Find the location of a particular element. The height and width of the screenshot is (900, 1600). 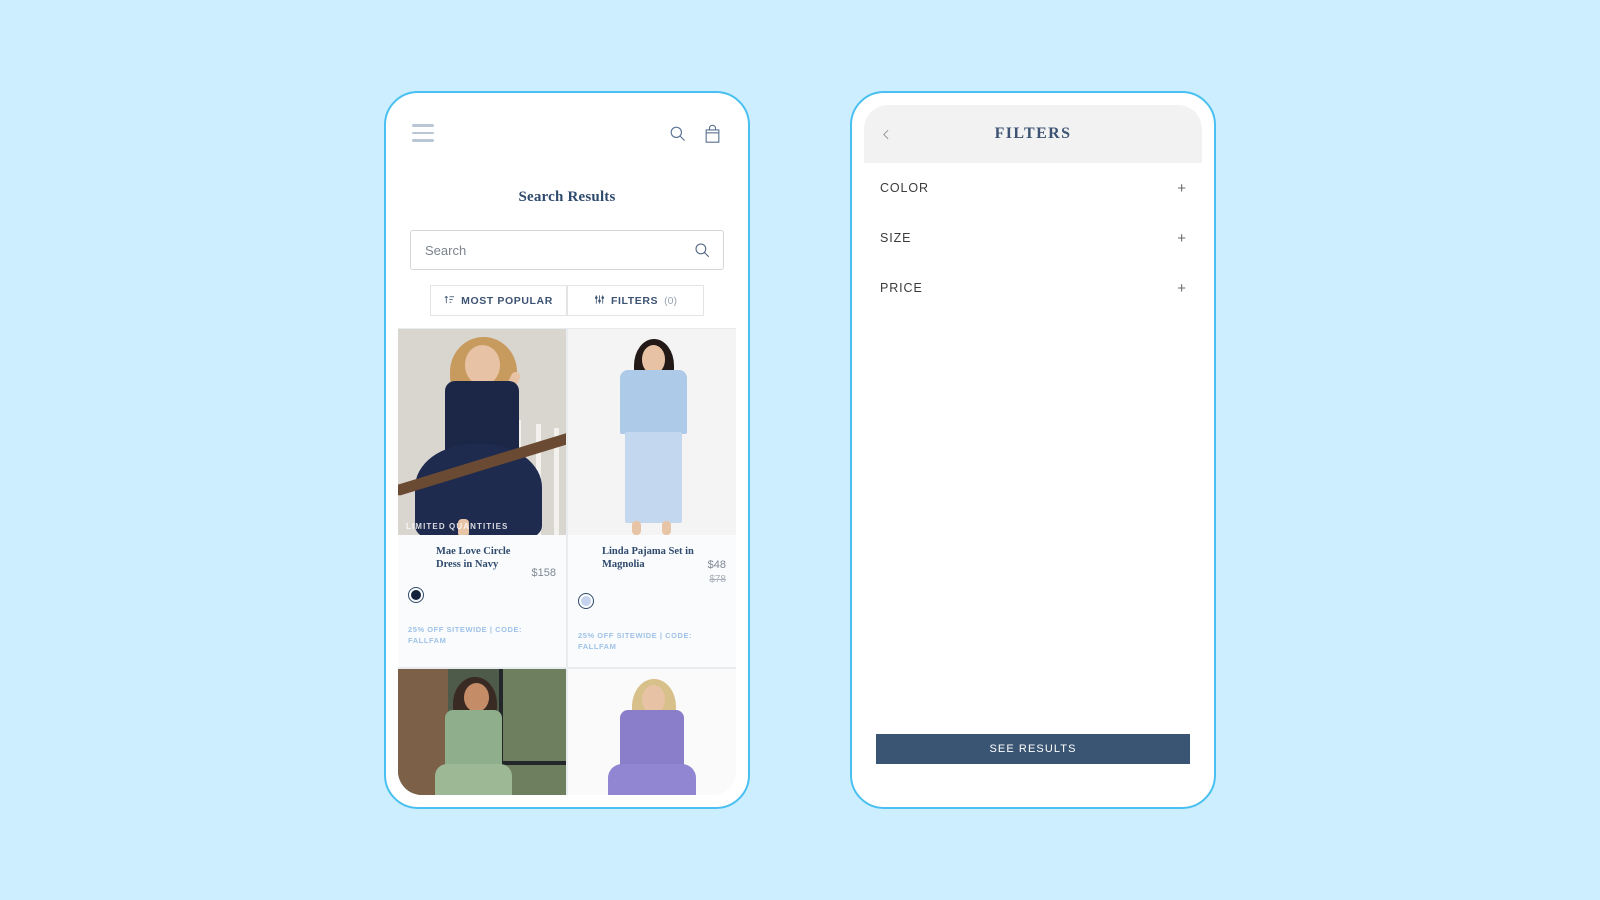

filters-header: FILTERS is located at coordinates (1033, 134).